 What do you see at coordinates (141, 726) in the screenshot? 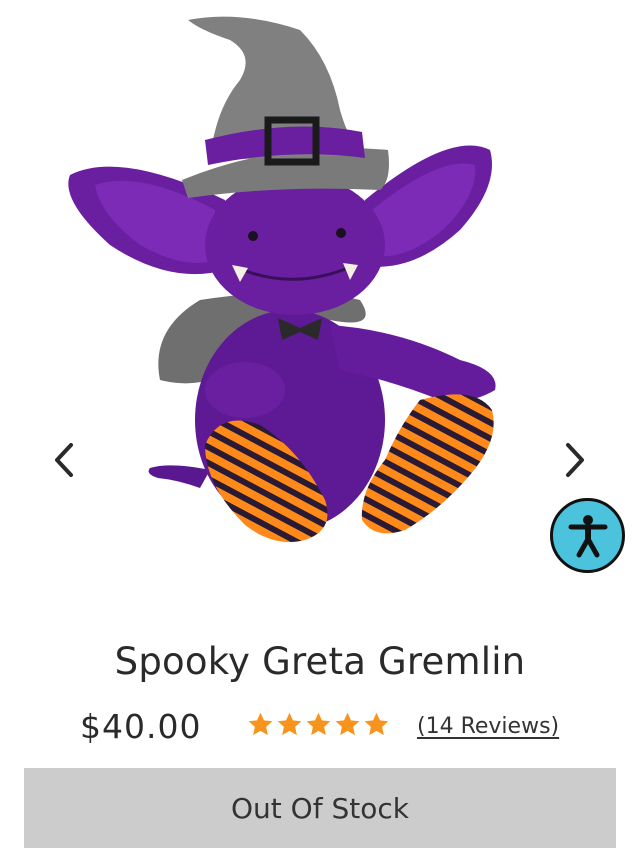
I see `product-price: $40.00` at bounding box center [141, 726].